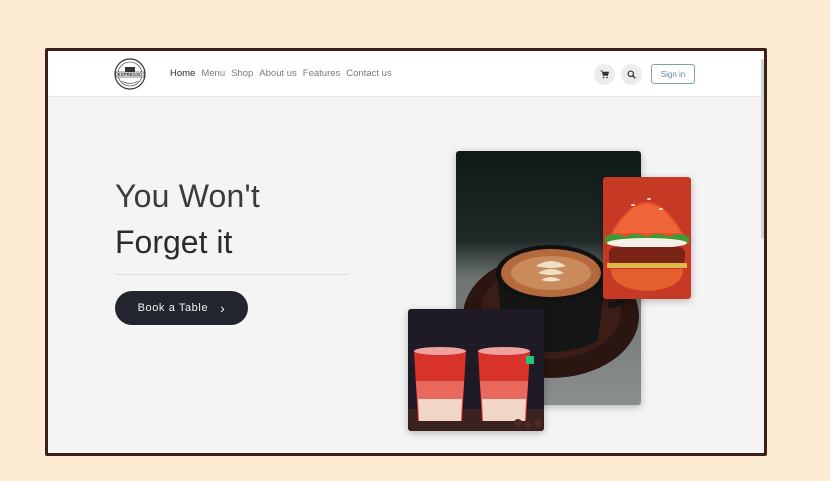  I want to click on search-button, so click(631, 74).